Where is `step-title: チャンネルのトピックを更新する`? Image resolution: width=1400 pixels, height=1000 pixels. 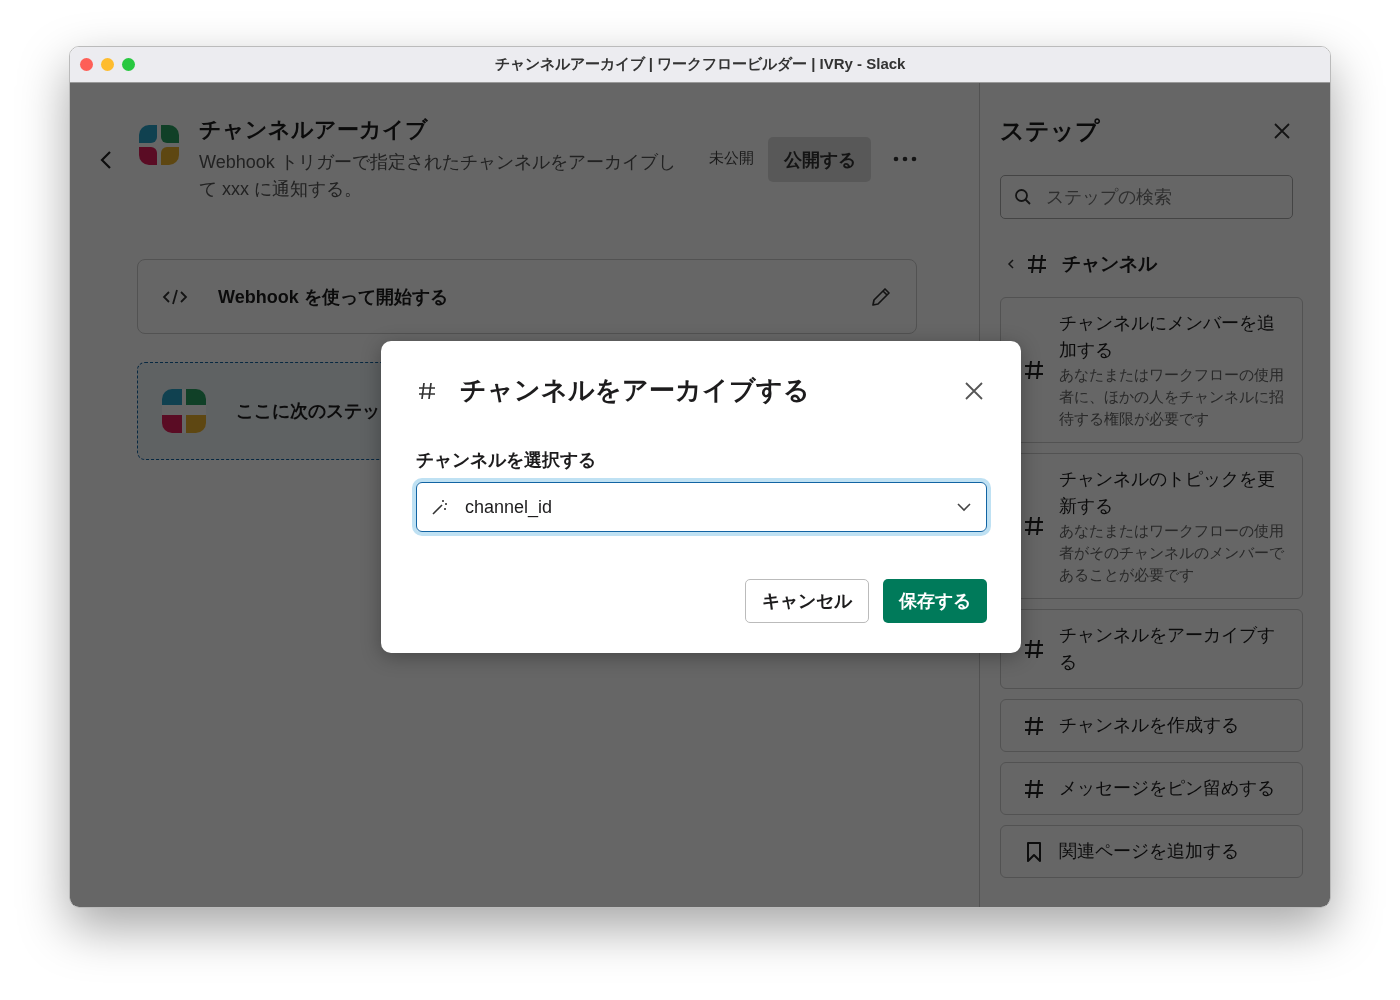 step-title: チャンネルのトピックを更新する is located at coordinates (1167, 493).